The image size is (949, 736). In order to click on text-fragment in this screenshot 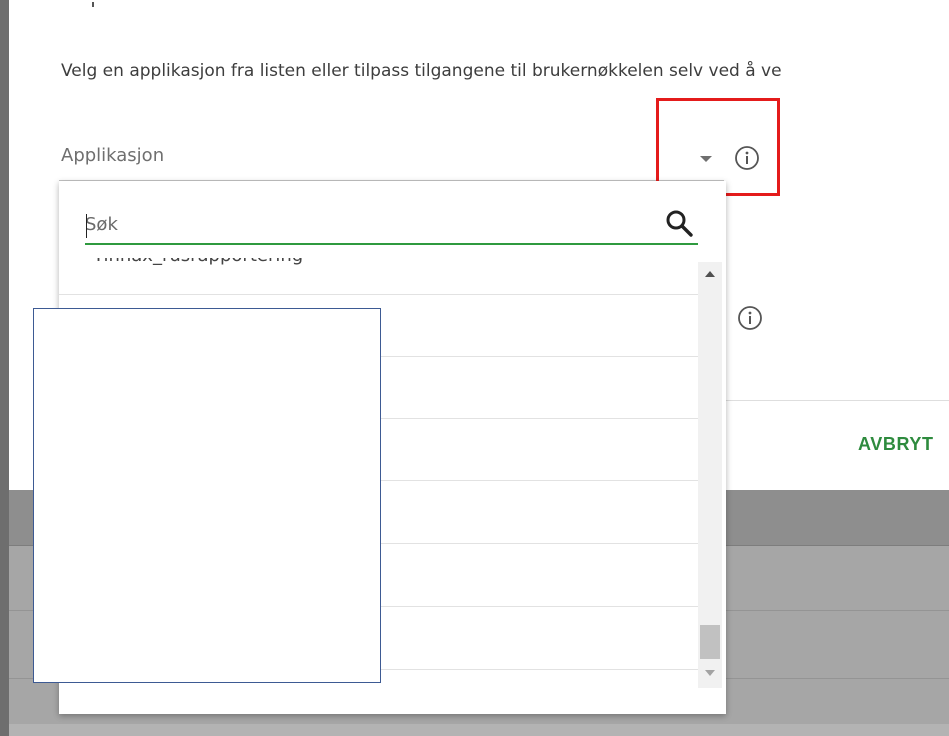, I will do `click(93, 4)`.